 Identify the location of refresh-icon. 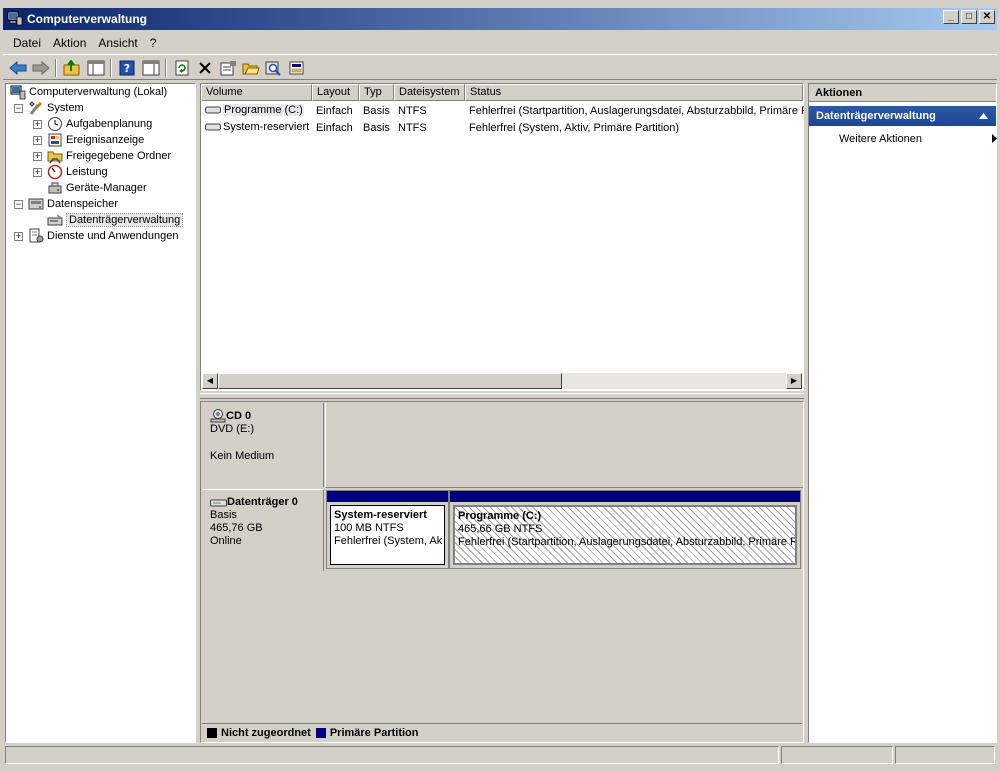
(182, 68).